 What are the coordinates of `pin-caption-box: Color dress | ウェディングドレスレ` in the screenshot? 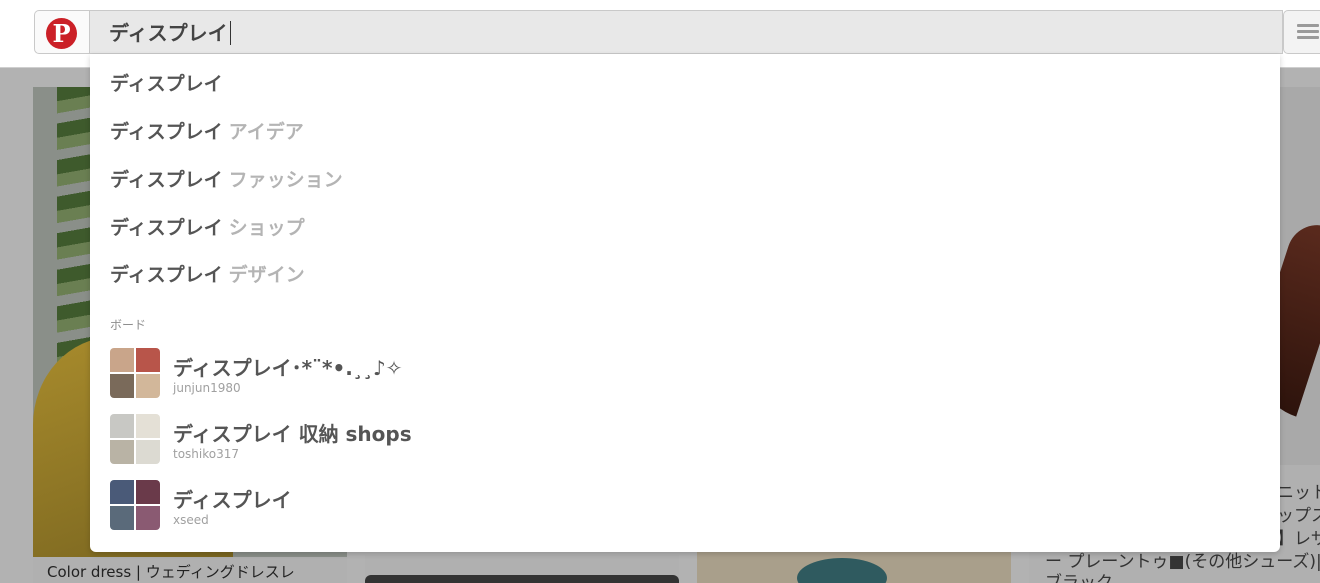 It's located at (190, 570).